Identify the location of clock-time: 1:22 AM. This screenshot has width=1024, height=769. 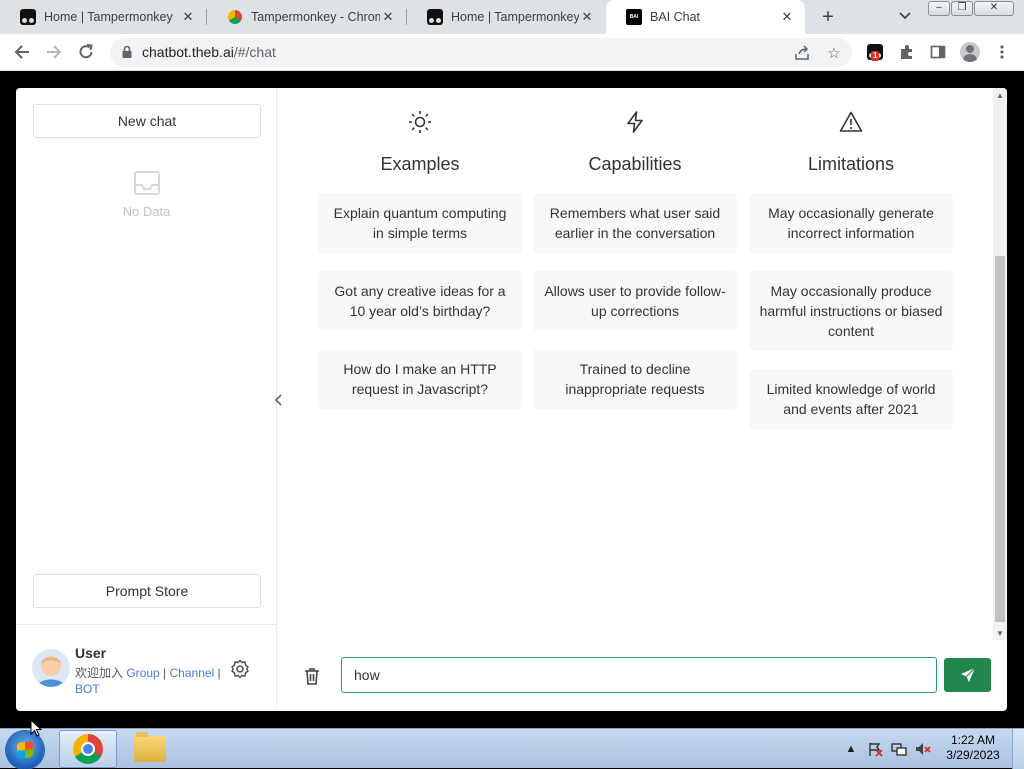
(973, 740).